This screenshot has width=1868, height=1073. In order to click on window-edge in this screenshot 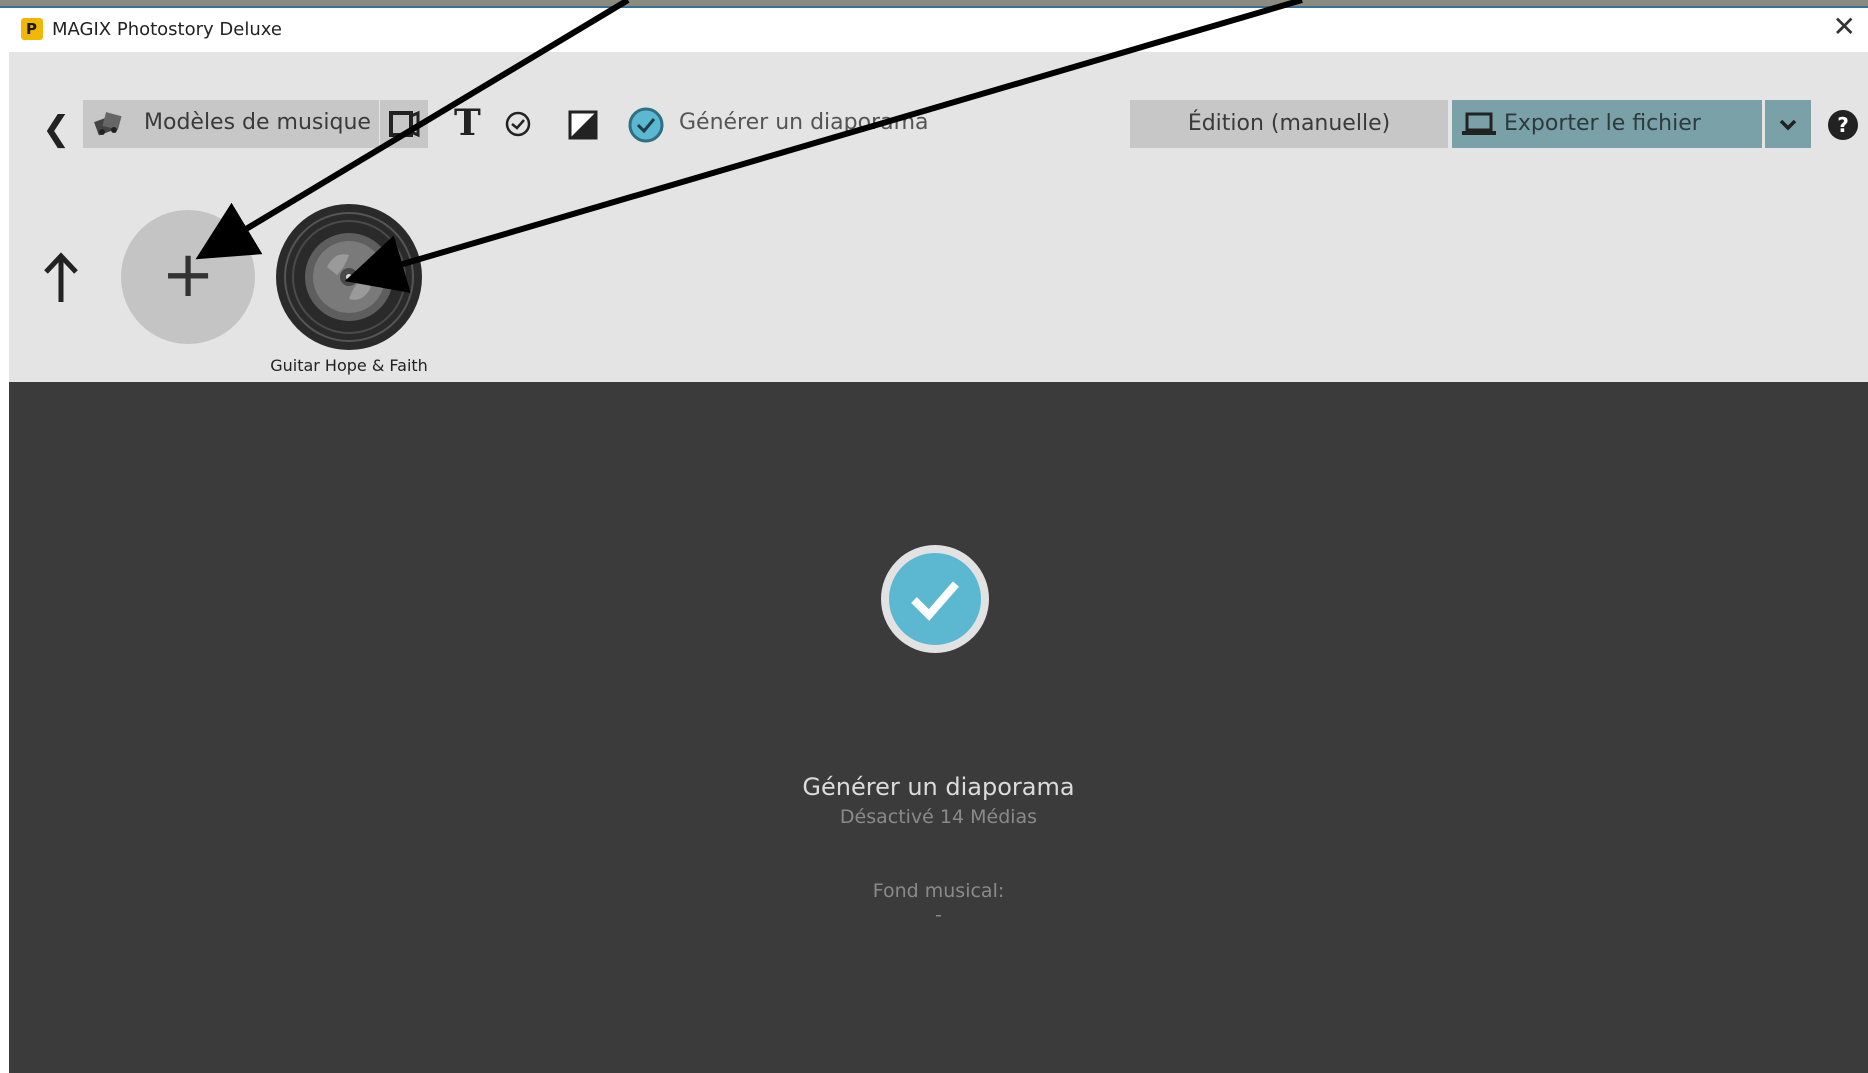, I will do `click(4, 540)`.